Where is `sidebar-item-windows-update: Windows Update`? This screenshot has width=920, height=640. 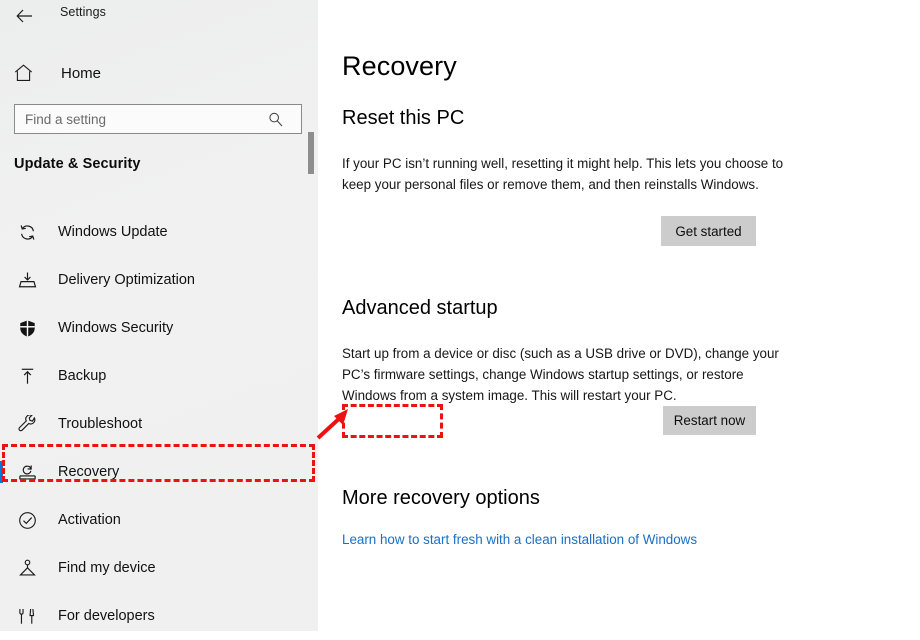 sidebar-item-windows-update: Windows Update is located at coordinates (159, 232).